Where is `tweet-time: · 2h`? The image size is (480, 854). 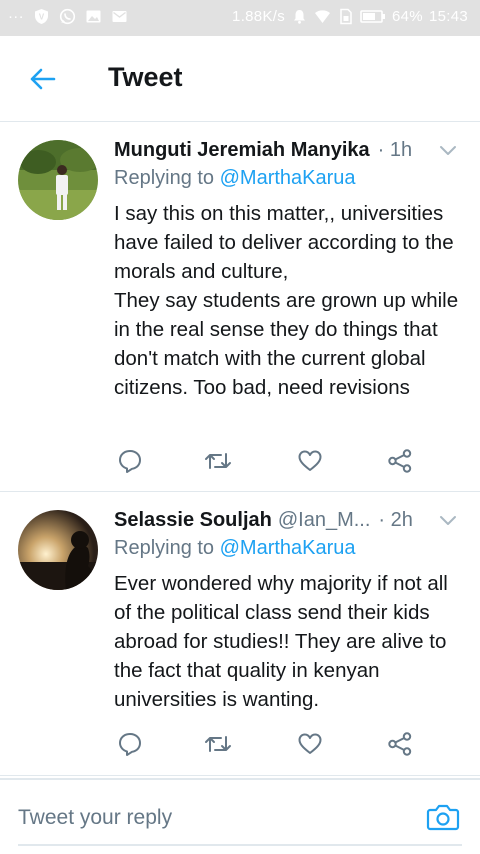
tweet-time: · 2h is located at coordinates (395, 519).